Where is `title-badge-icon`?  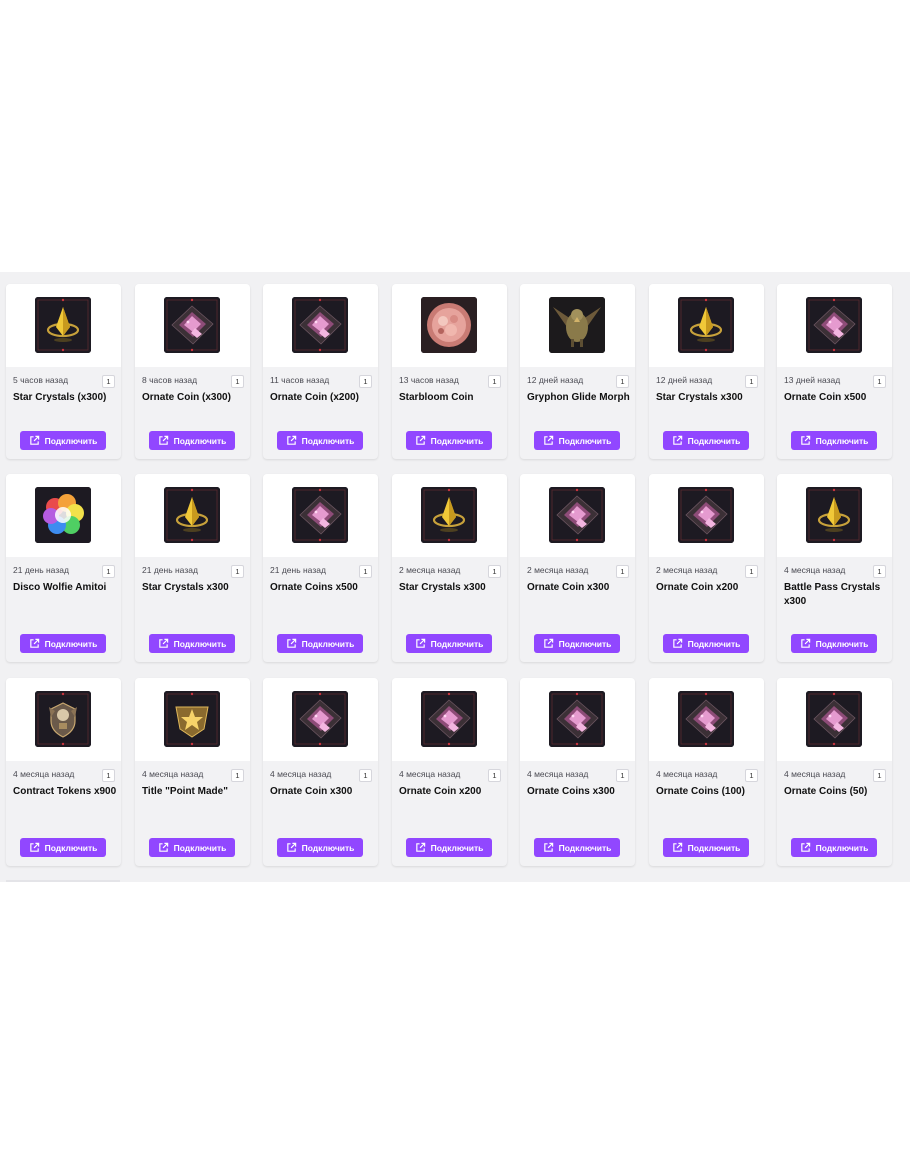 title-badge-icon is located at coordinates (192, 719).